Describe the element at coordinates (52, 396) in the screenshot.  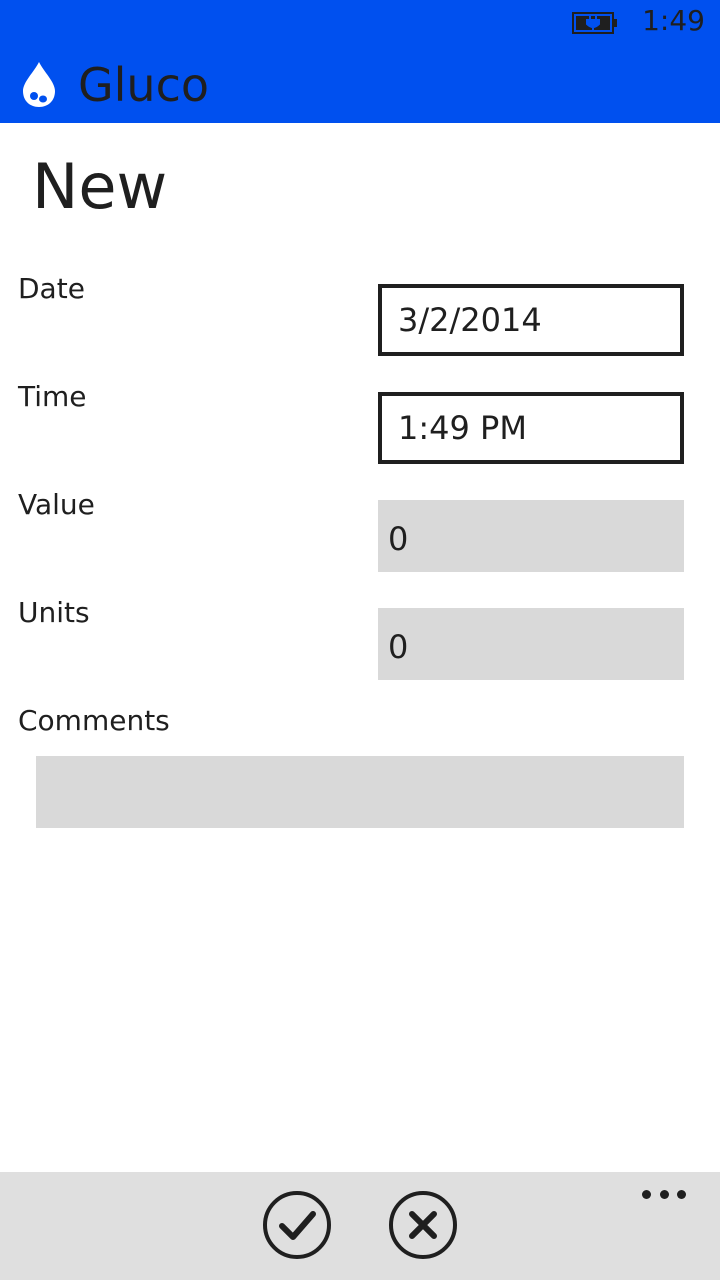
I see `time-label: Time` at that location.